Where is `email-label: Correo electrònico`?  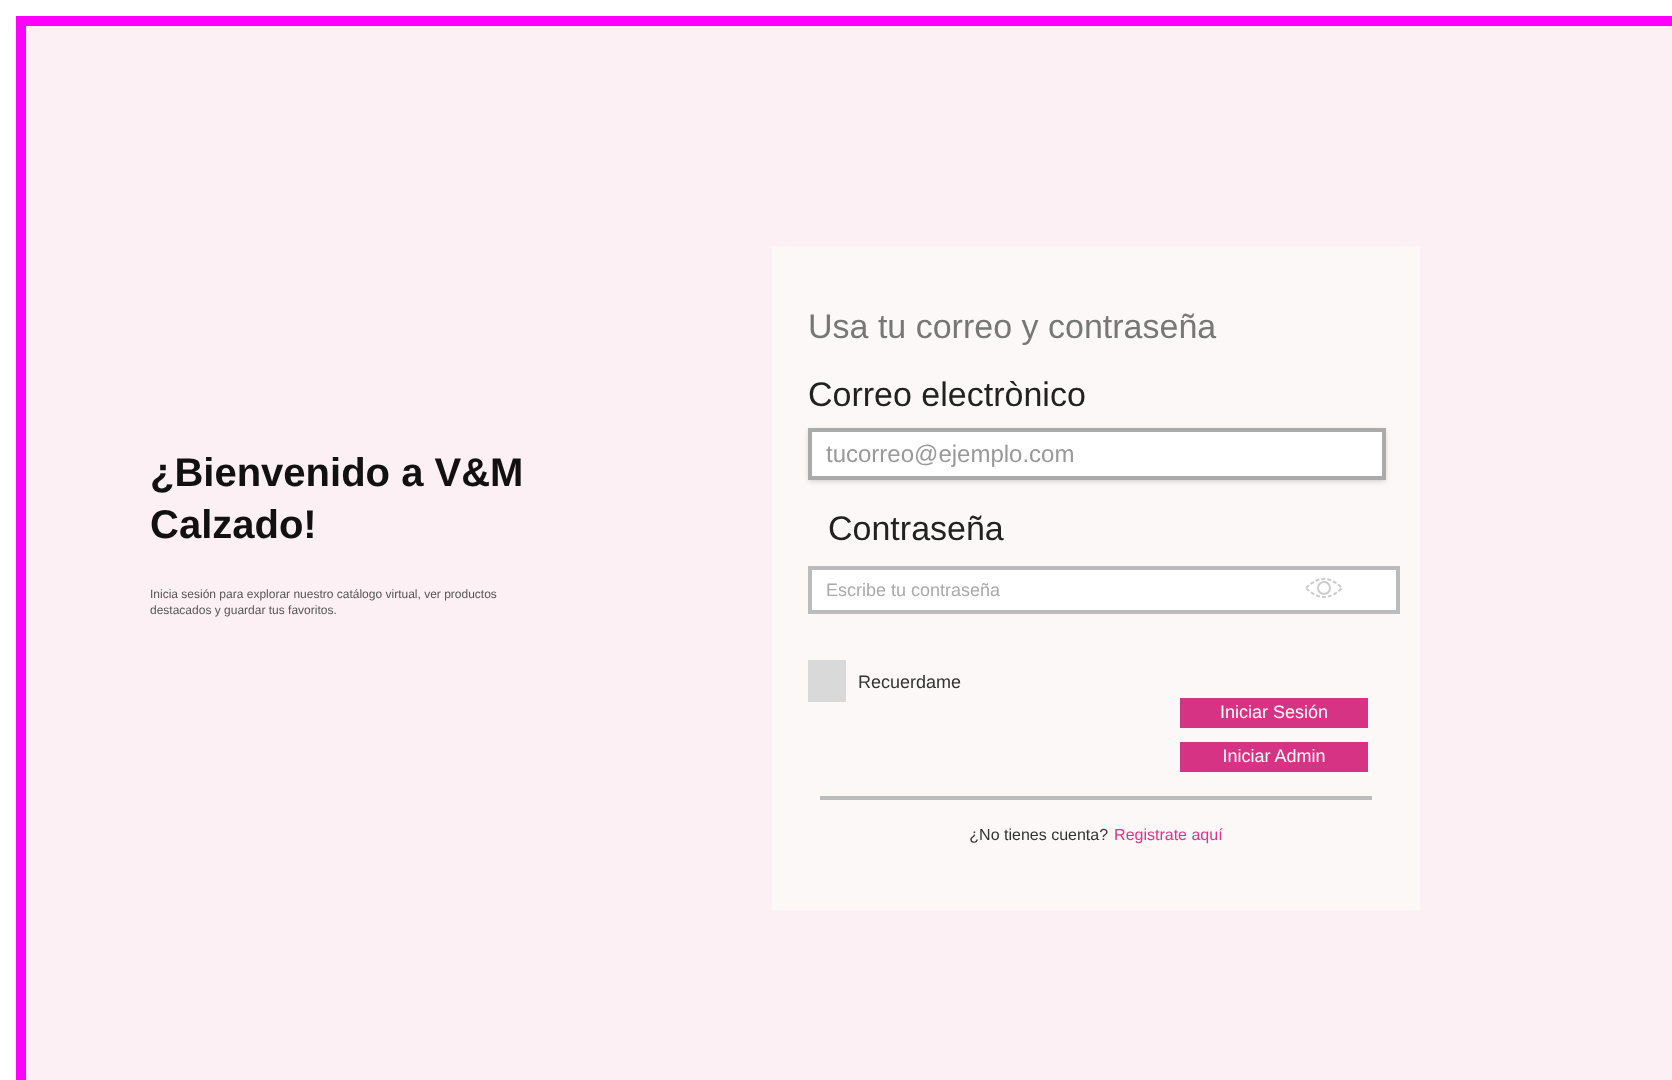
email-label: Correo electrònico is located at coordinates (948, 395).